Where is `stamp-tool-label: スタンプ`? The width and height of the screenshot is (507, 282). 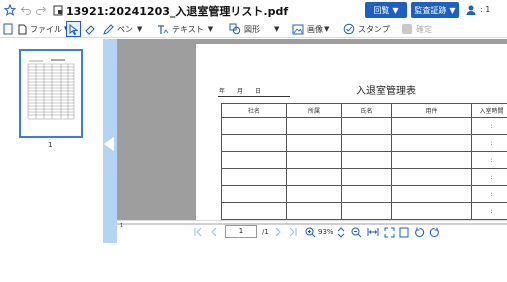 stamp-tool-label: スタンプ is located at coordinates (374, 29).